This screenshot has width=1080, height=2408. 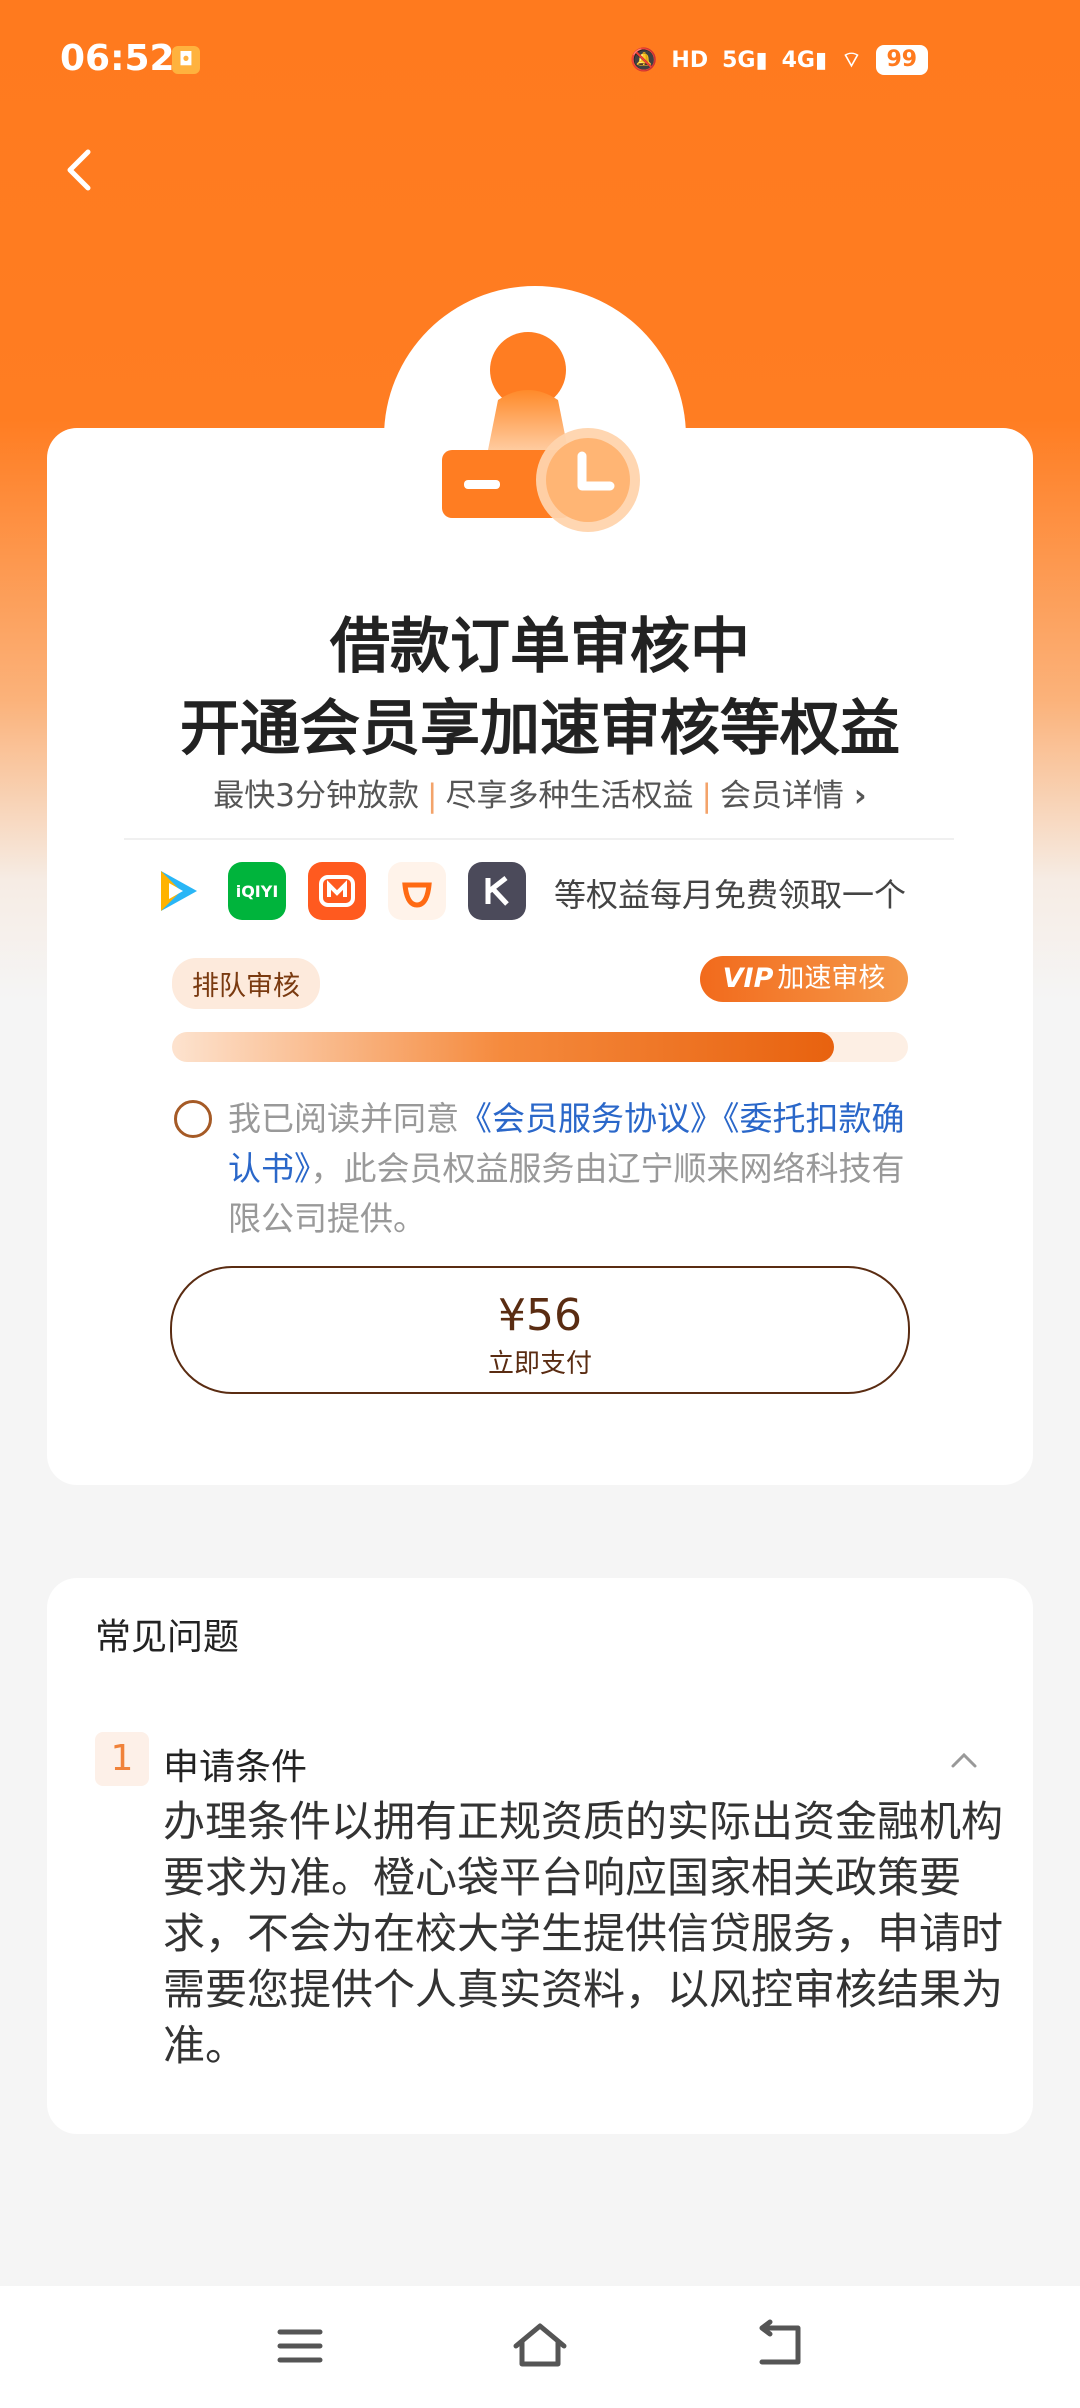 What do you see at coordinates (193, 1119) in the screenshot?
I see `agree-checkbox` at bounding box center [193, 1119].